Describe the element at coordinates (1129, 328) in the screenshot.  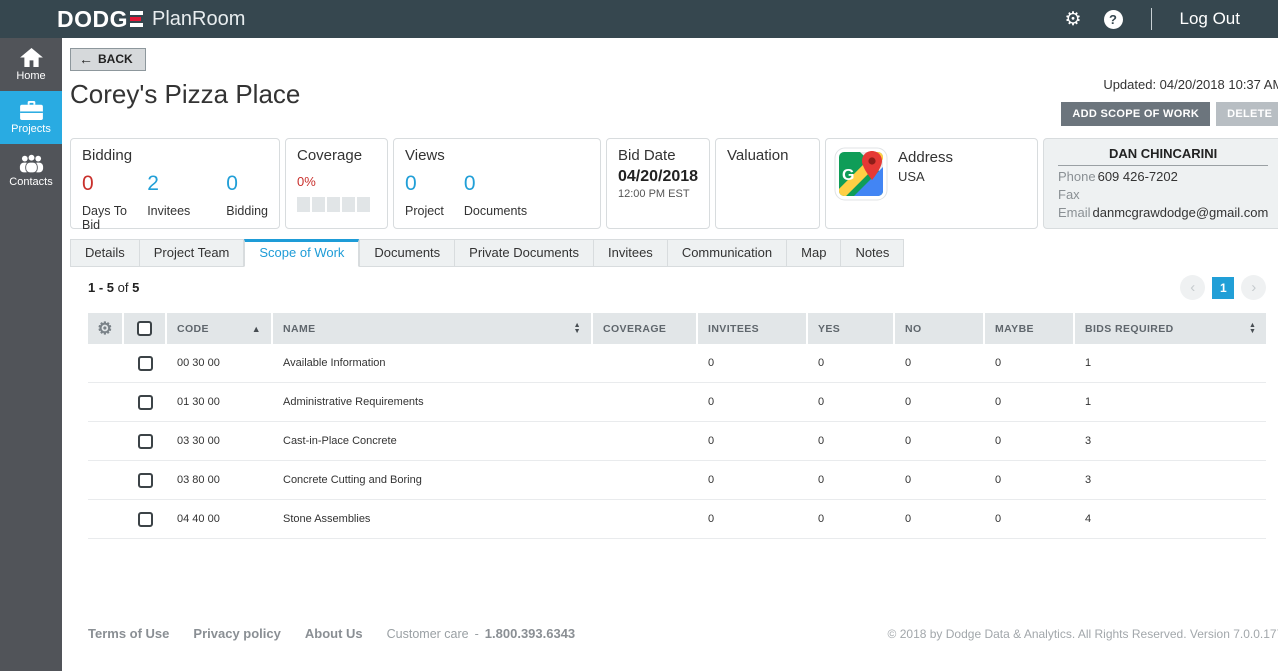
I see `header-bids-required-label: BIDS REQUIRED` at that location.